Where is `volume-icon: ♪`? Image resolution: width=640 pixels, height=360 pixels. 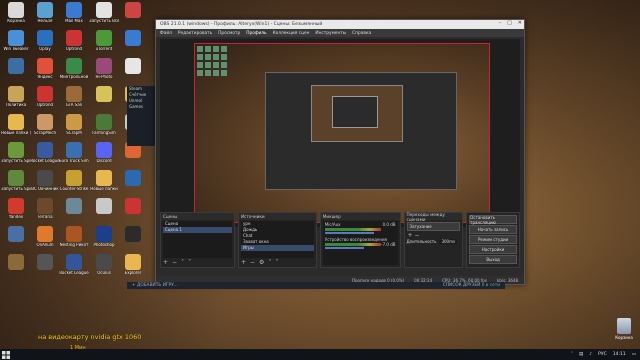
volume-icon: ♪ is located at coordinates (590, 354).